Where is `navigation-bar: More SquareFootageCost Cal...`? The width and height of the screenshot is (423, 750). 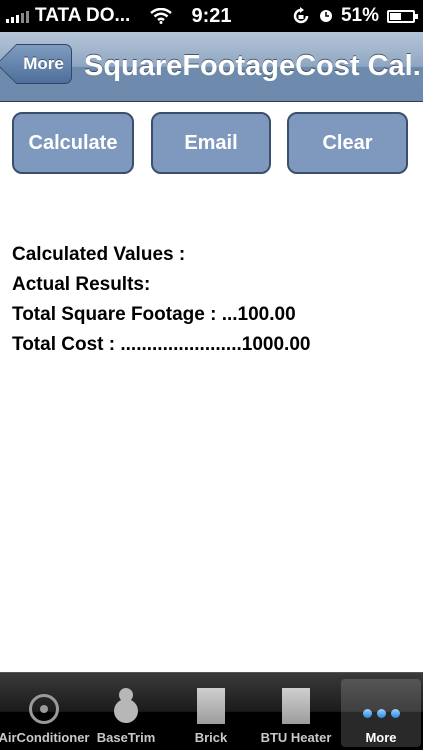 navigation-bar: More SquareFootageCost Cal... is located at coordinates (211, 67).